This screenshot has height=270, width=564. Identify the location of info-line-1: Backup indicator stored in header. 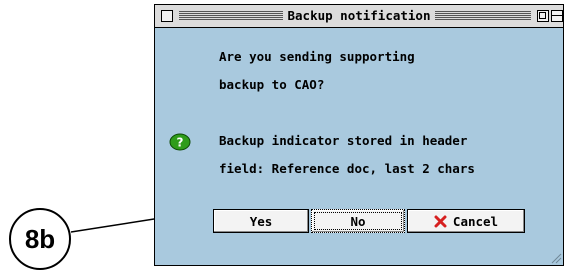
(343, 140).